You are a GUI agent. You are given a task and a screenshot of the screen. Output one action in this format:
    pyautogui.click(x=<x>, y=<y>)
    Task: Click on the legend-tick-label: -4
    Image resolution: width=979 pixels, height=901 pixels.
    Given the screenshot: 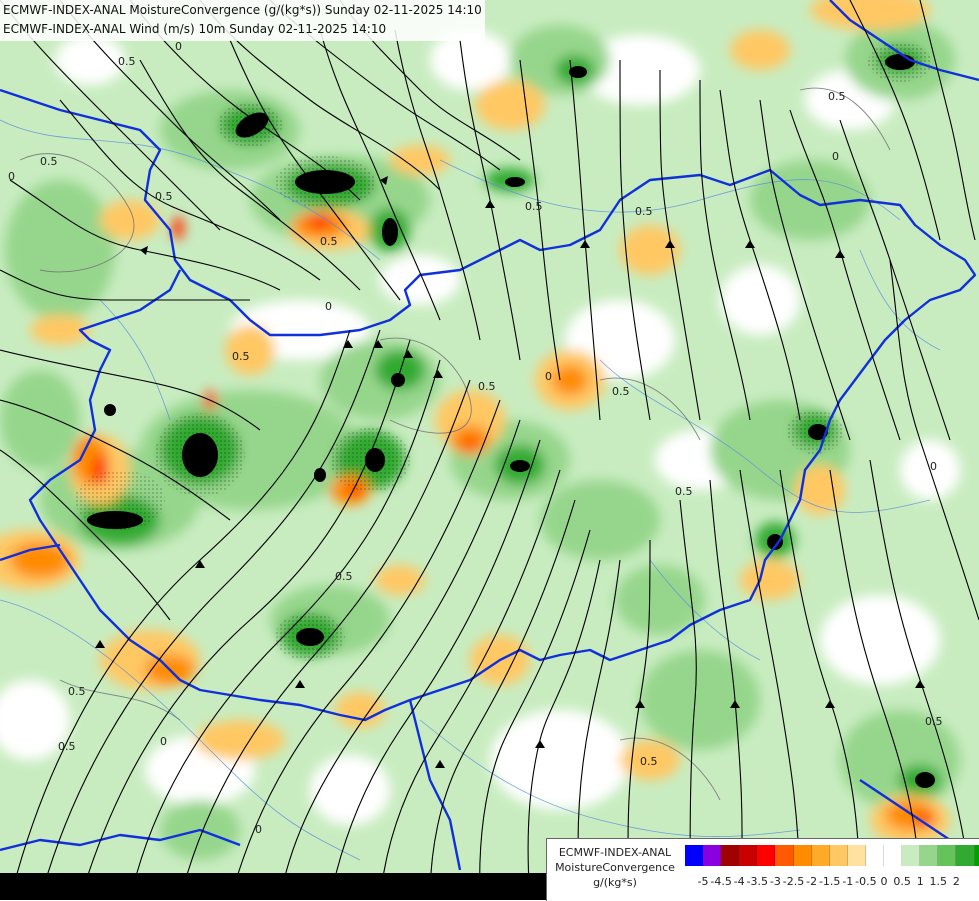 What is the action you would take?
    pyautogui.click(x=739, y=881)
    